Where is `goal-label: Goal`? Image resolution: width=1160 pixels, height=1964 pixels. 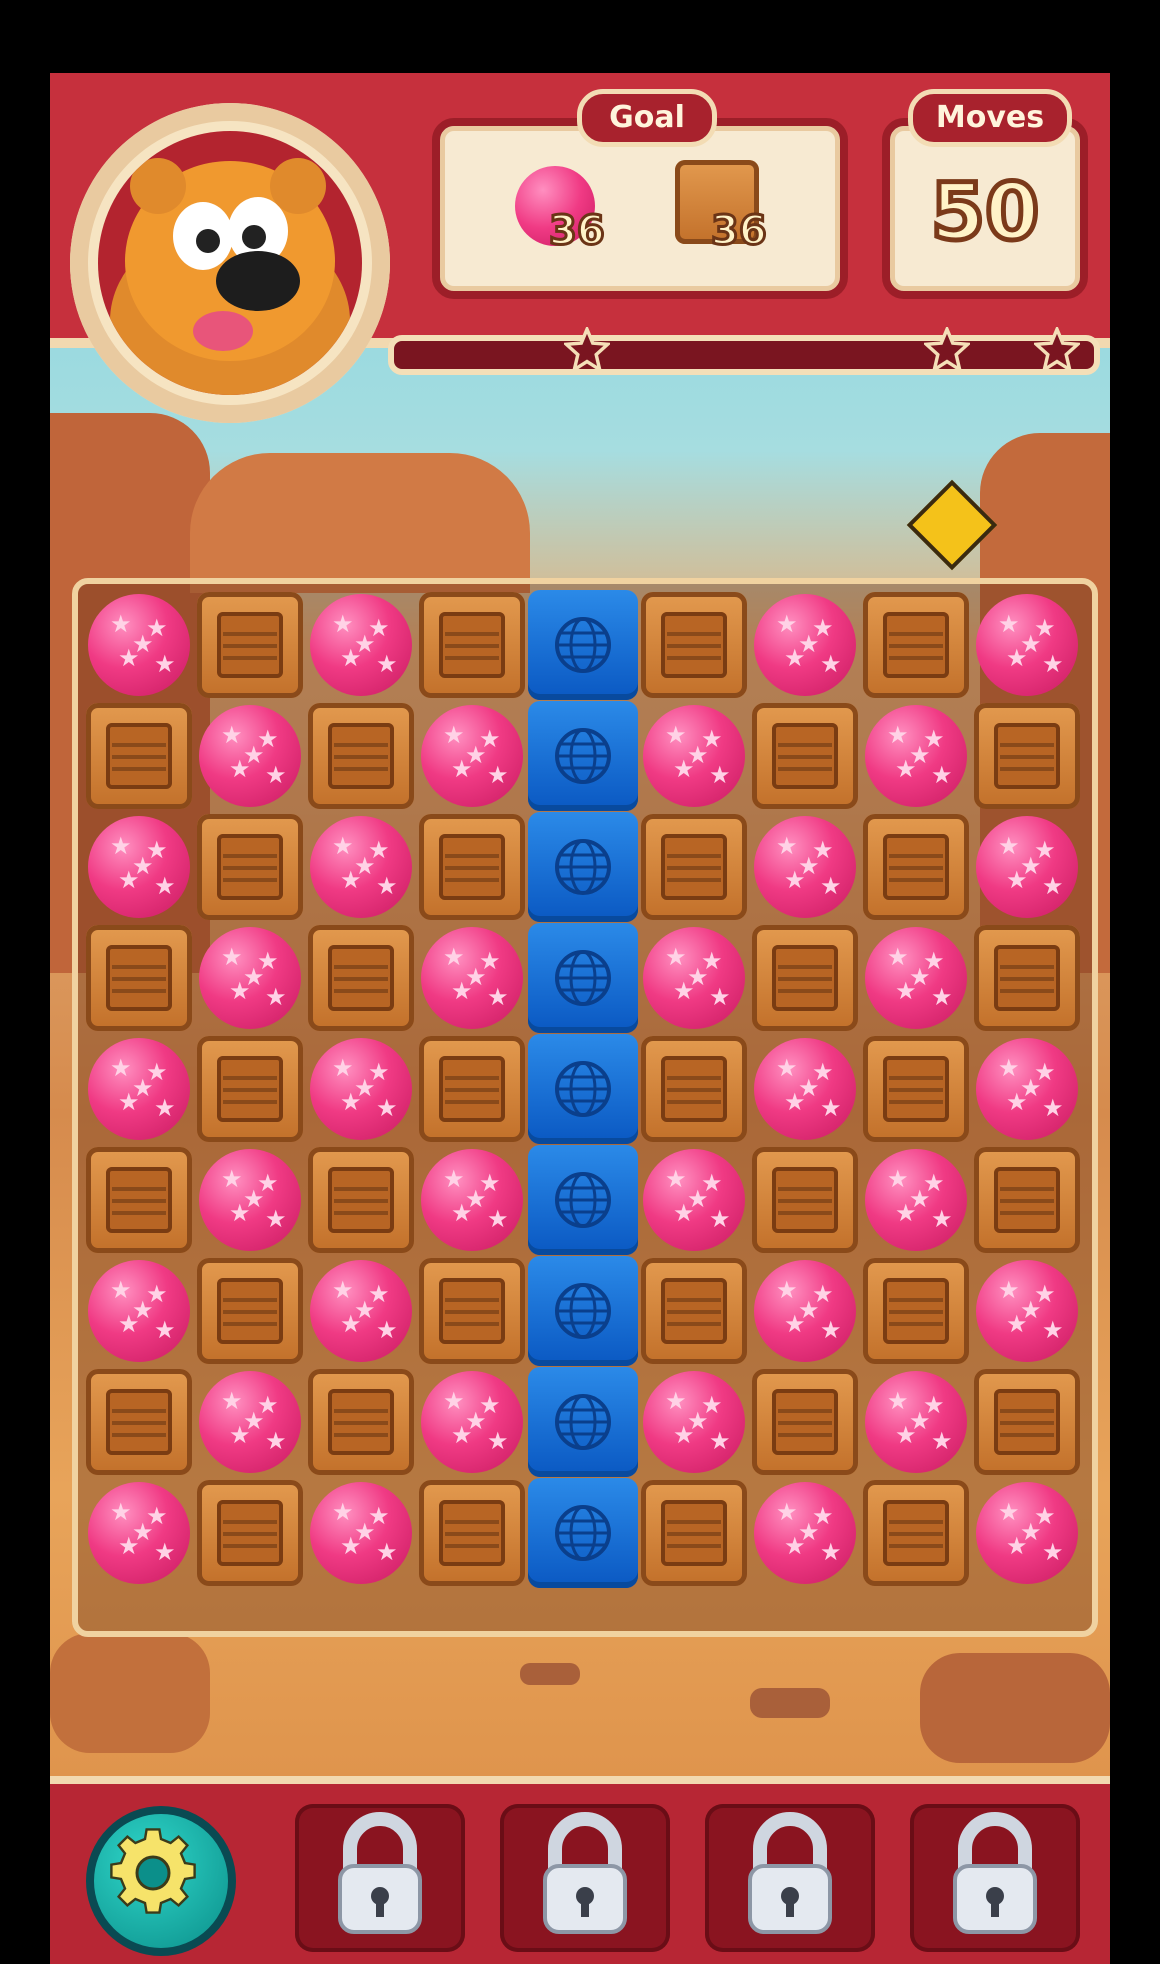
goal-label: Goal is located at coordinates (647, 118).